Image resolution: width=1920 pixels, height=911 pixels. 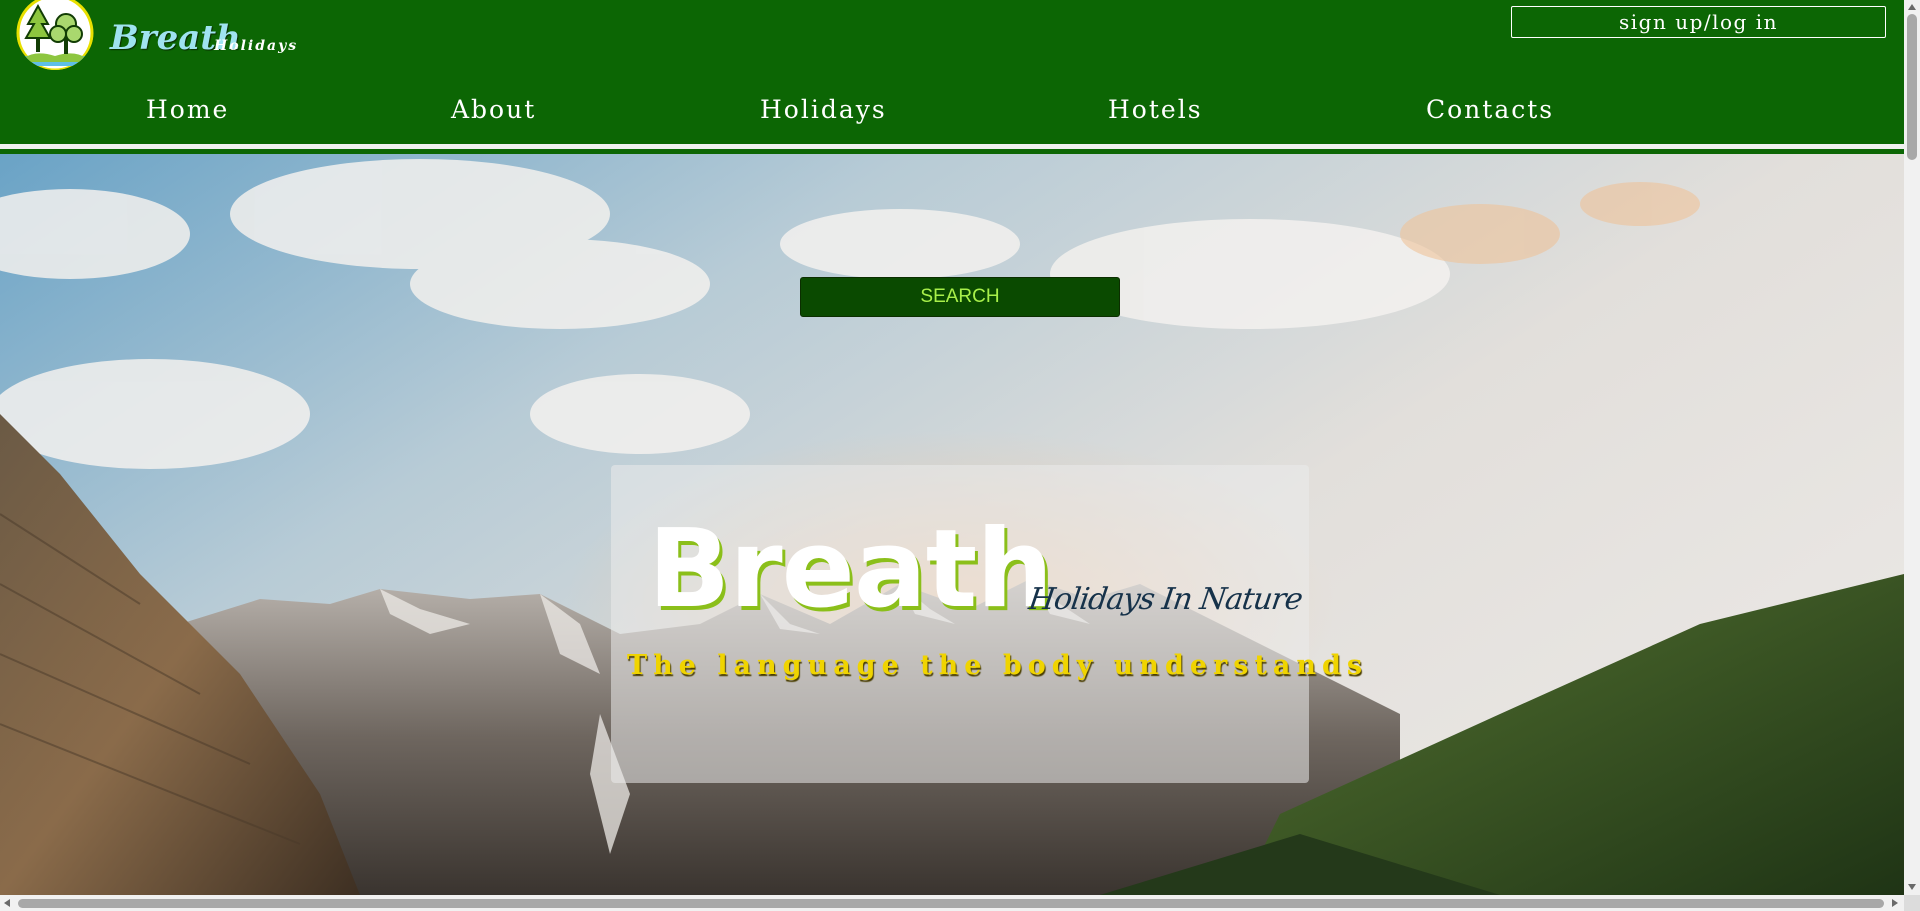 What do you see at coordinates (187, 110) in the screenshot?
I see `nav-home: Home` at bounding box center [187, 110].